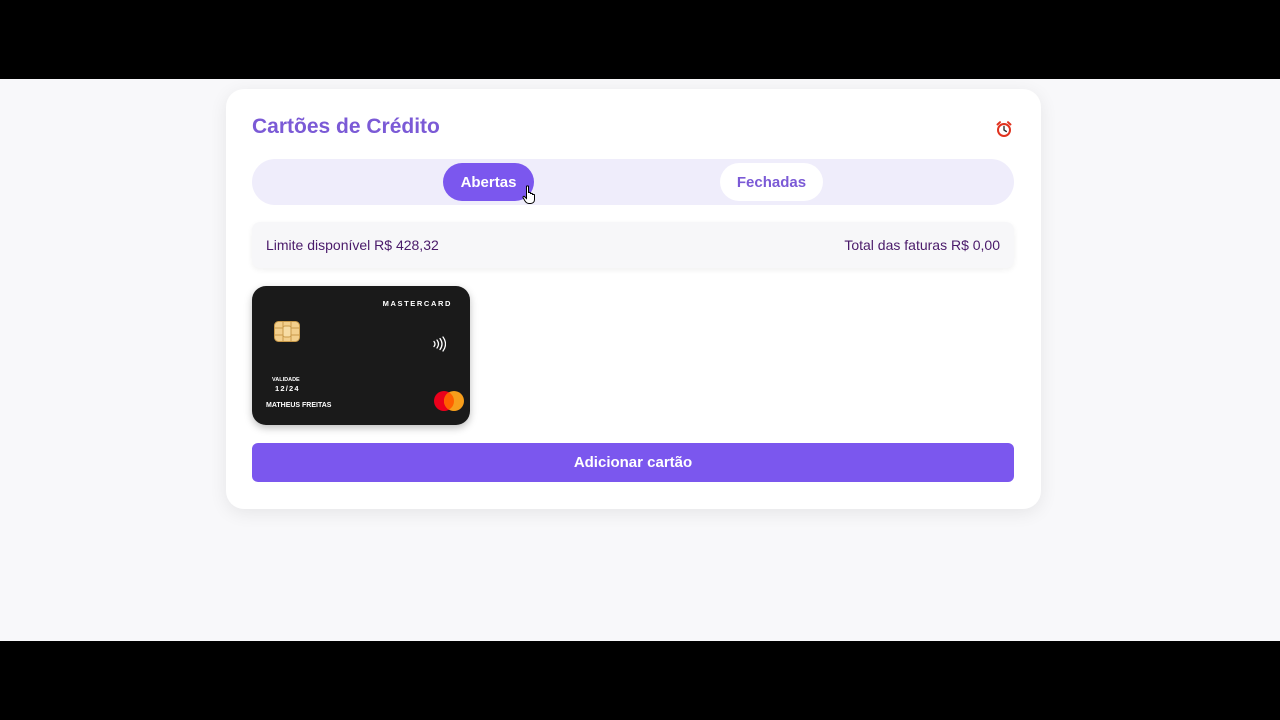 The width and height of the screenshot is (1280, 720). Describe the element at coordinates (287, 388) in the screenshot. I see `card-validity-value: 12/24` at that location.